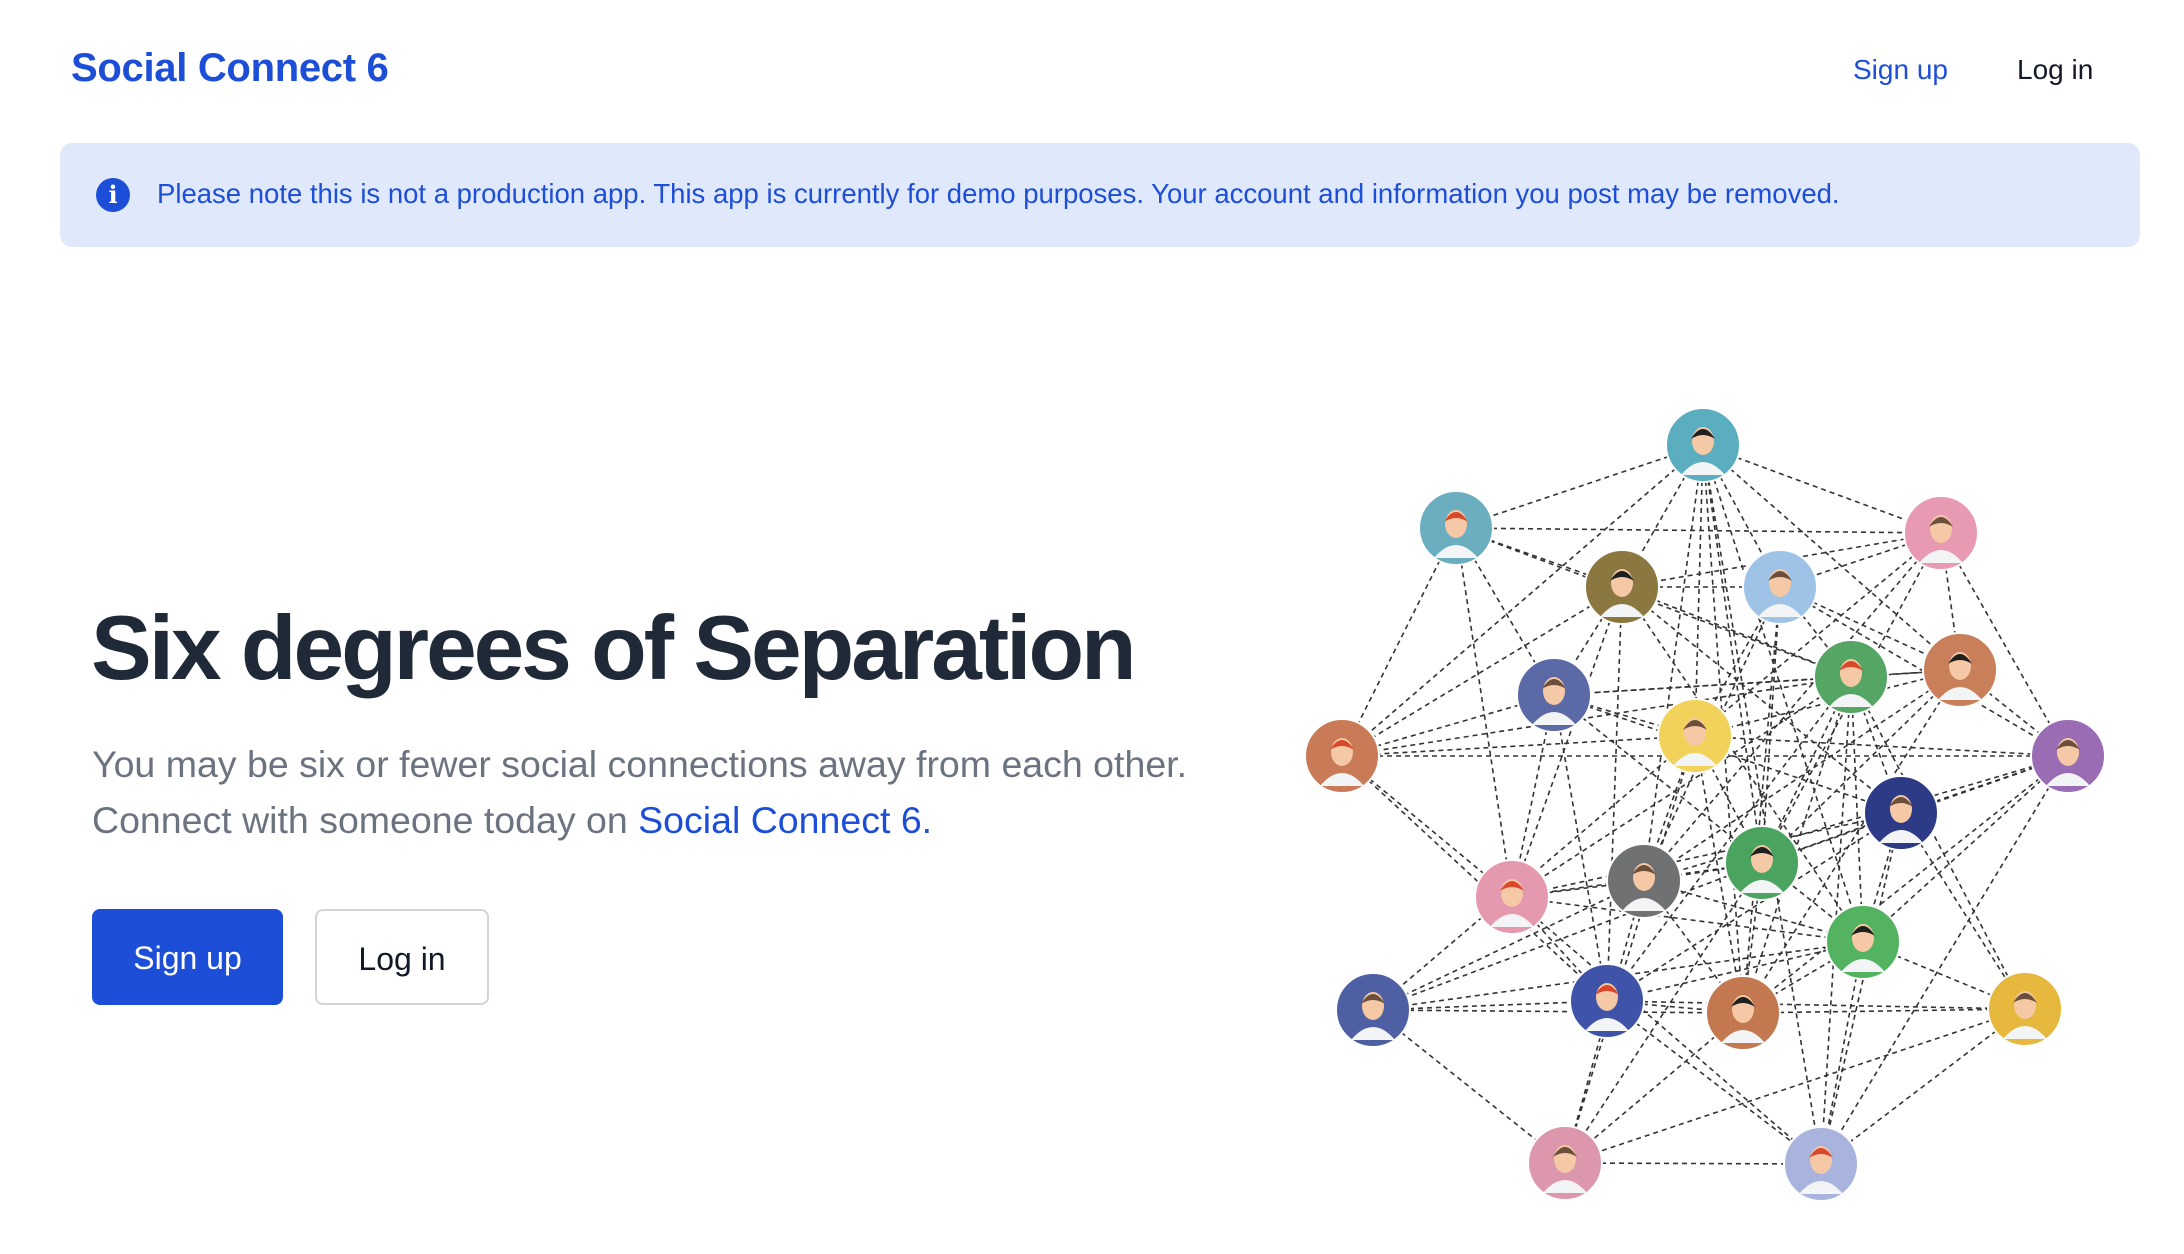 The image size is (2184, 1254). I want to click on hero-line-2-prefix: Connect with someone today on, so click(365, 820).